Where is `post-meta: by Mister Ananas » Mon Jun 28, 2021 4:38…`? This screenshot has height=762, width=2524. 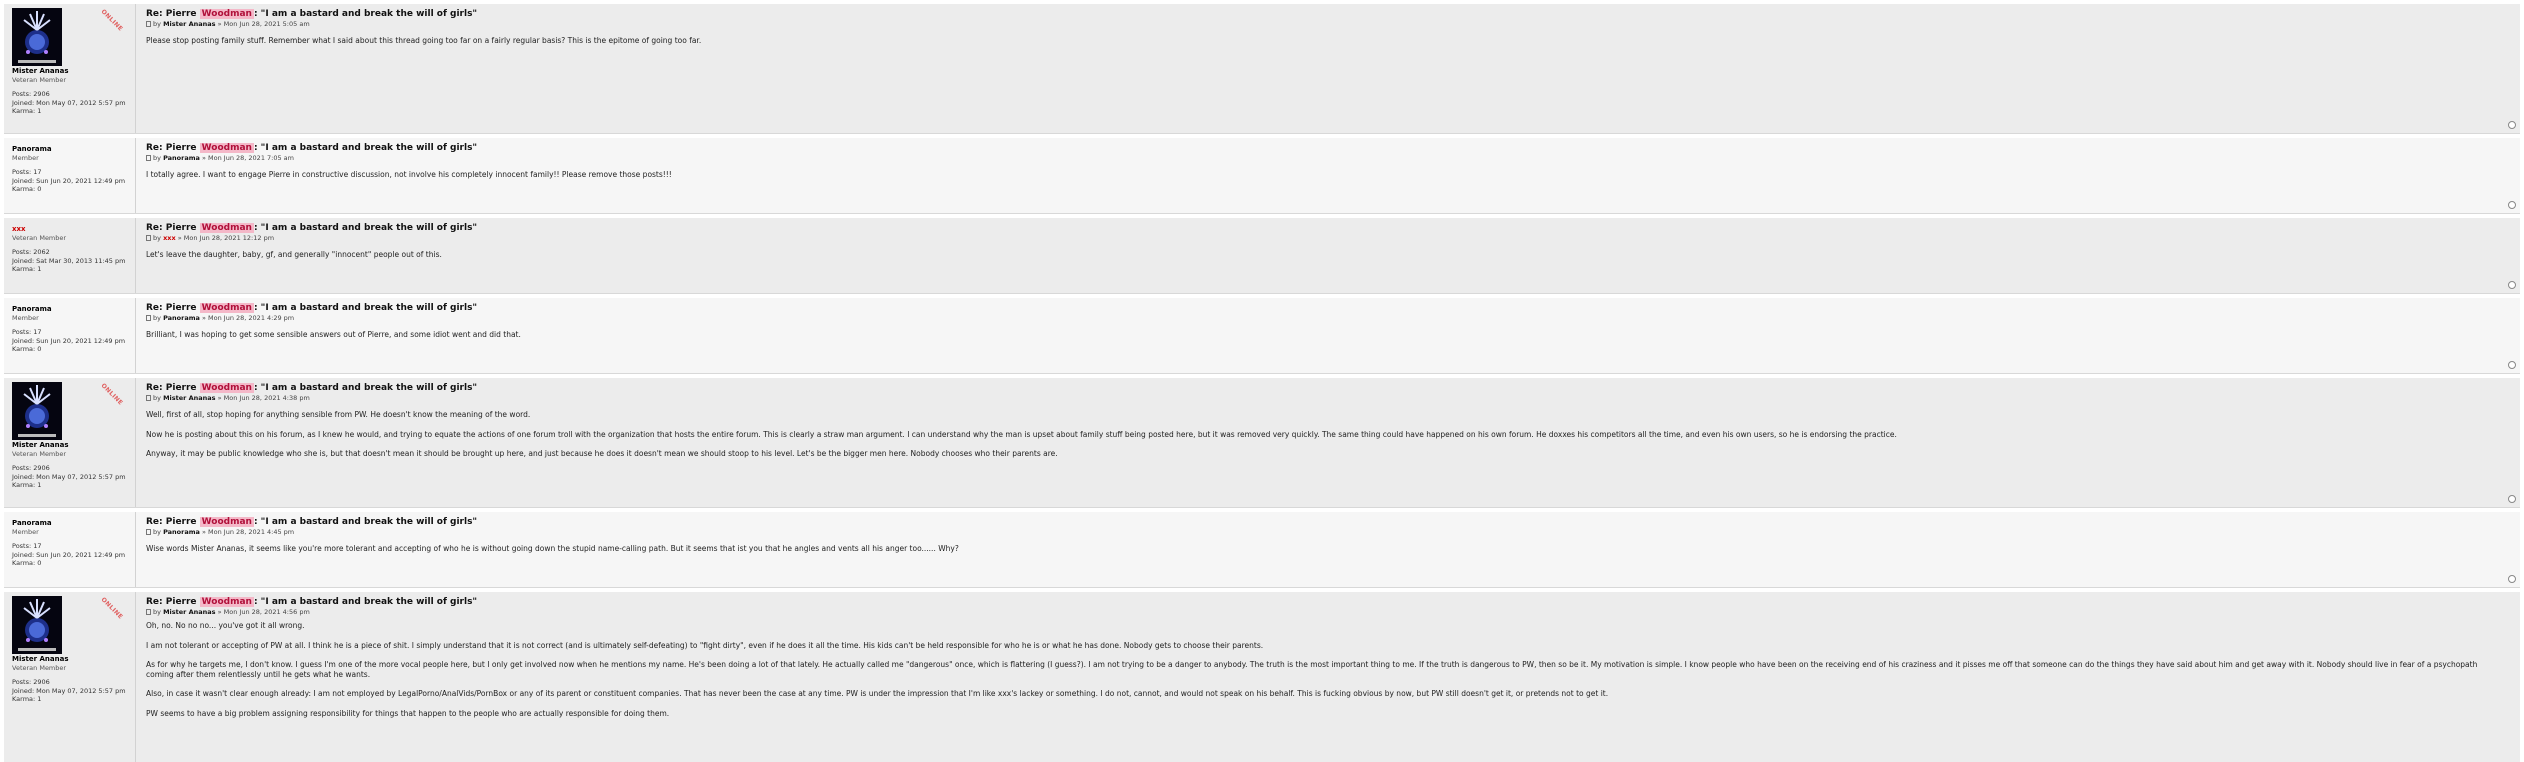
post-meta: by Mister Ananas » Mon Jun 28, 2021 4:38… is located at coordinates (1323, 398).